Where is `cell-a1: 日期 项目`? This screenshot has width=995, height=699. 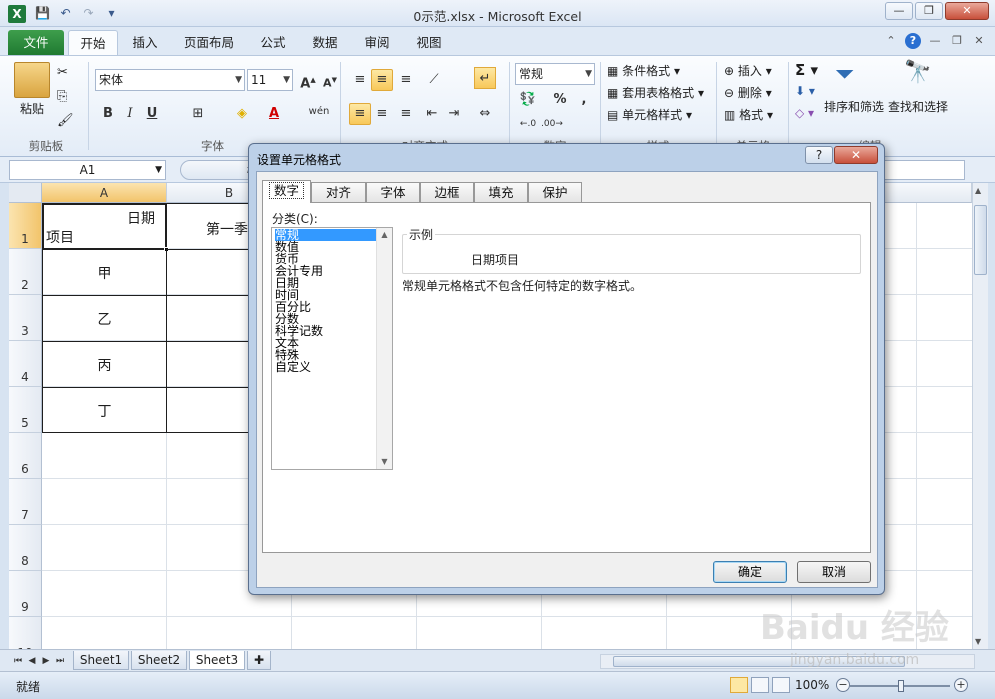 cell-a1: 日期 项目 is located at coordinates (105, 227).